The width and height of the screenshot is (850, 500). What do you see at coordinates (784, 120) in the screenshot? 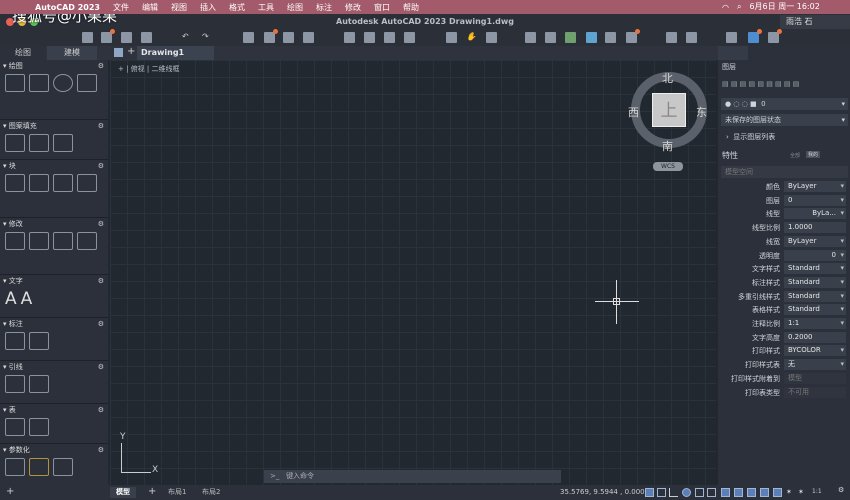
I see `layer-state-dropdown: 未保存的图层状态 ▾` at bounding box center [784, 120].